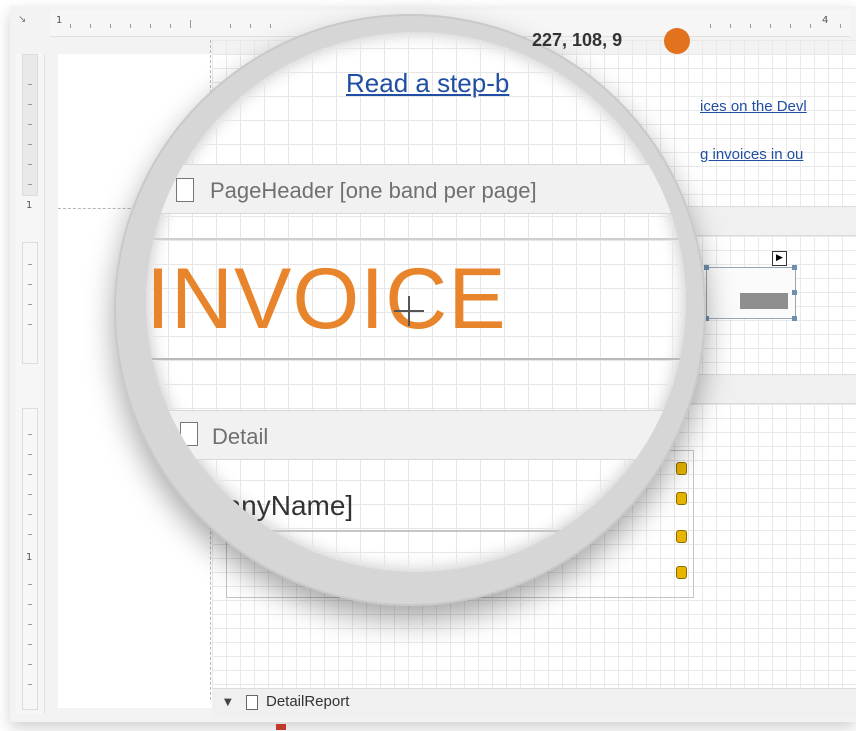  Describe the element at coordinates (448, 557) in the screenshot. I see `name-field: [s me]` at that location.